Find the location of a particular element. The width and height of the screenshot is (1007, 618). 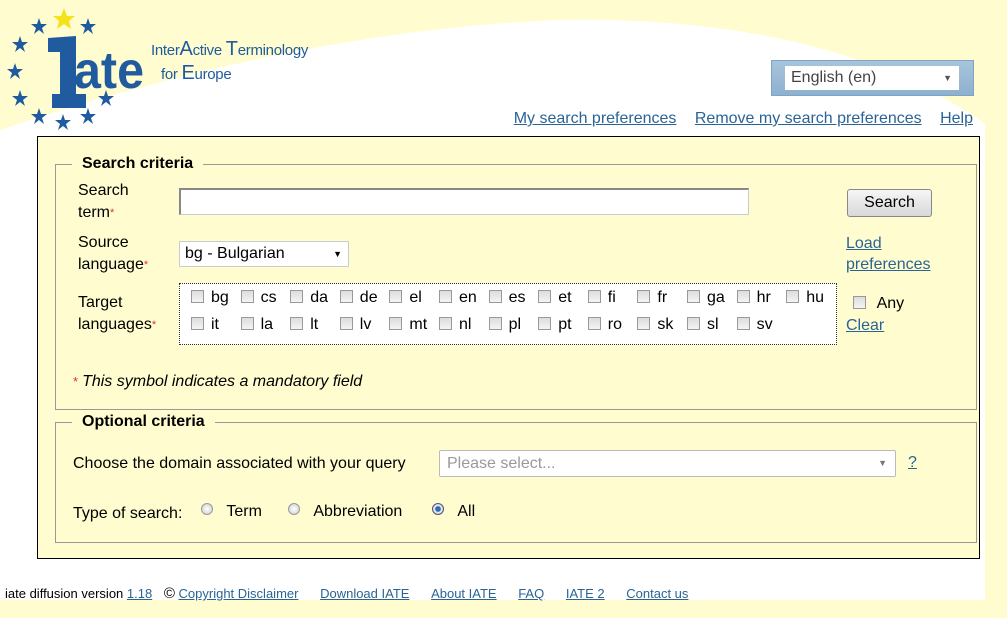

target-language-option: cs is located at coordinates (258, 298).